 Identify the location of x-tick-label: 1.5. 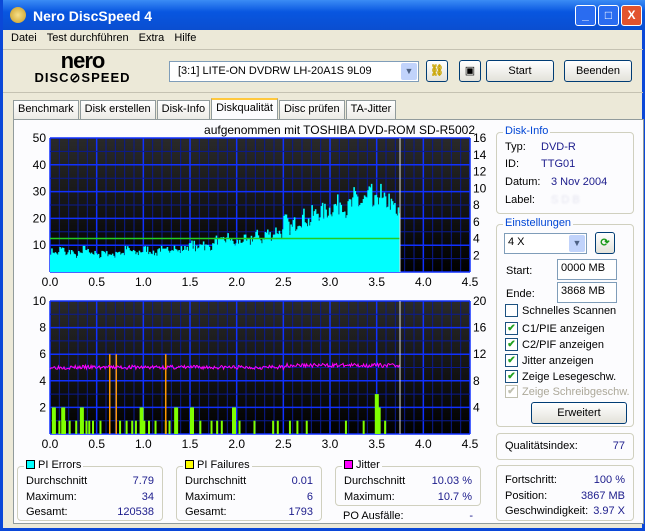
(190, 282).